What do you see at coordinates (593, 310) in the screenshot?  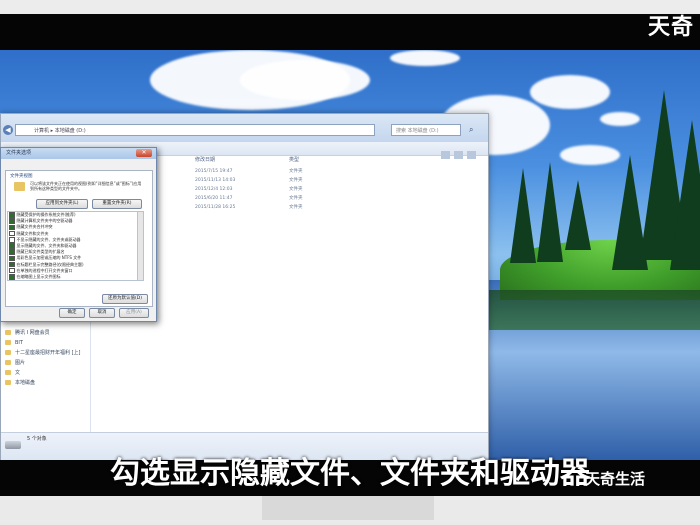 I see `tree-reflection` at bounding box center [593, 310].